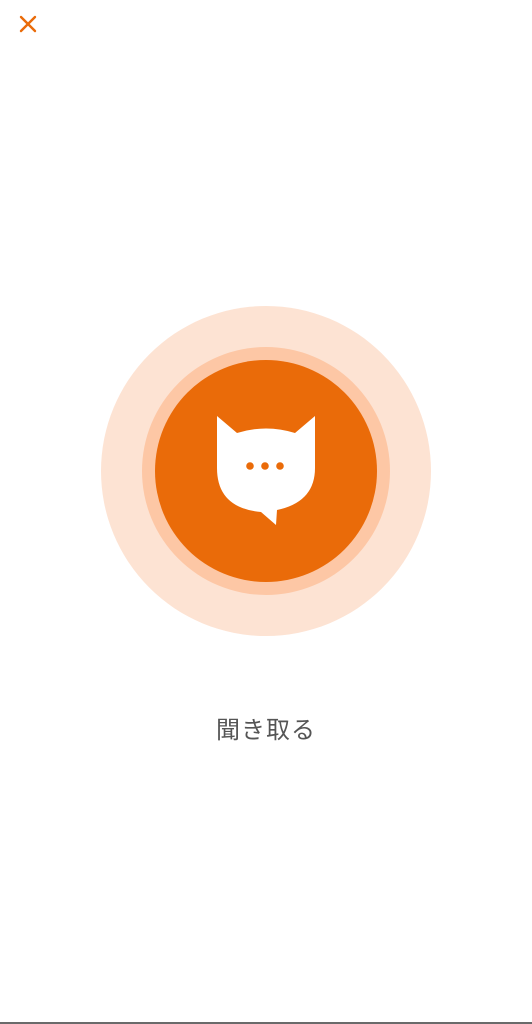 Image resolution: width=532 pixels, height=1024 pixels. I want to click on close-icon, so click(28, 24).